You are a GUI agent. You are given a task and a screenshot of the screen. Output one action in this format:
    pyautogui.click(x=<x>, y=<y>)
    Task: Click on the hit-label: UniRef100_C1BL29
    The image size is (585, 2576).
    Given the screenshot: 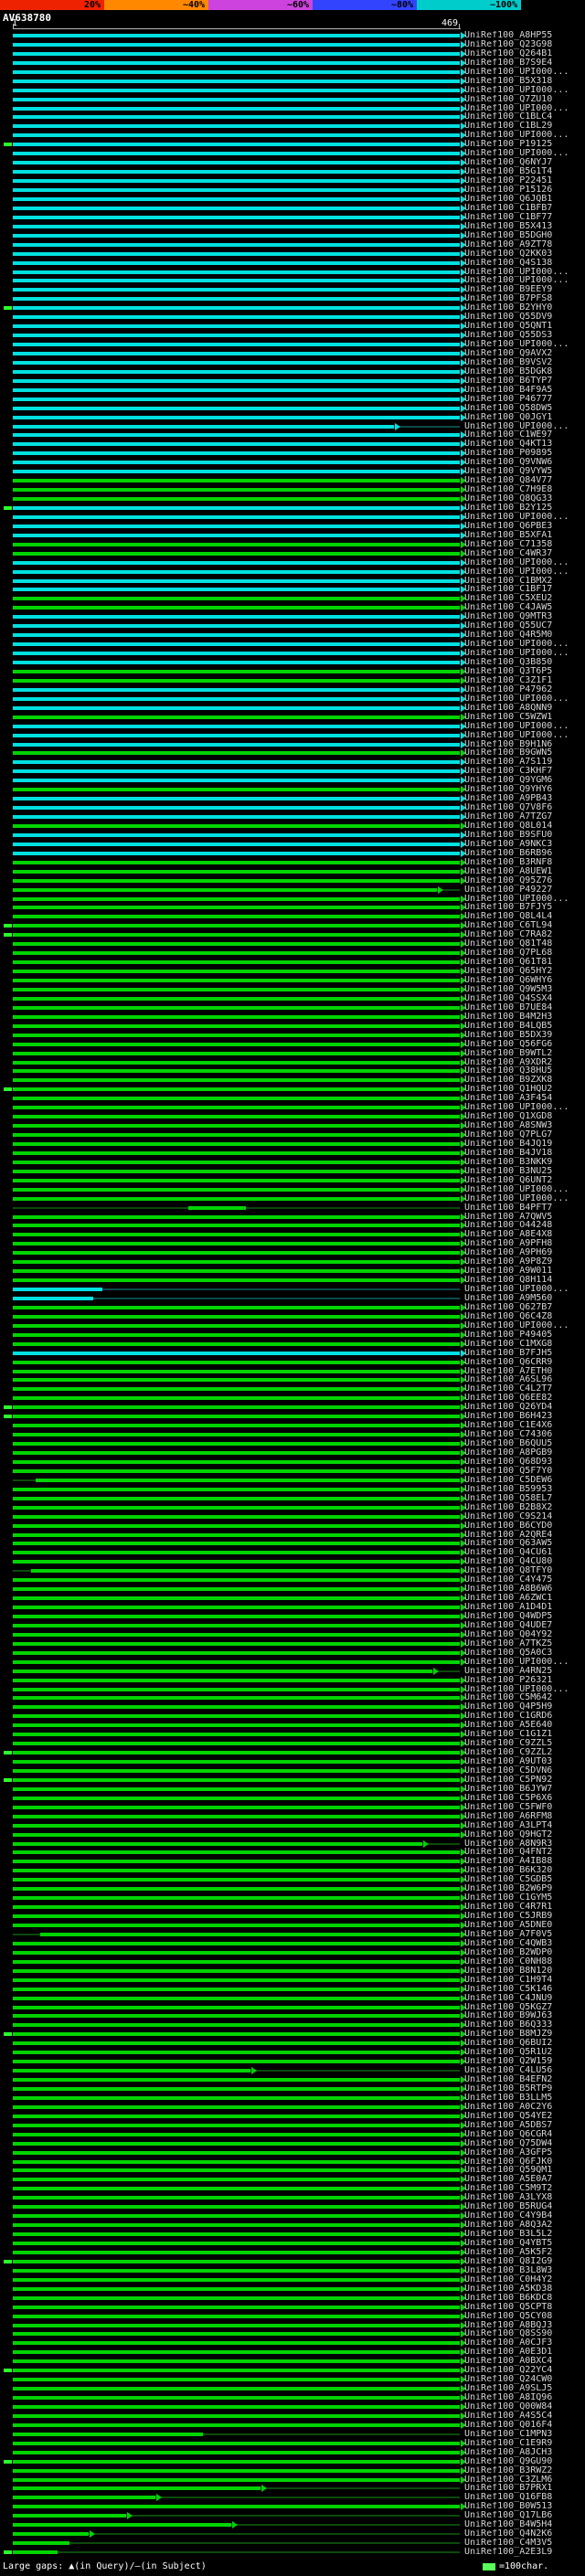 What is the action you would take?
    pyautogui.click(x=524, y=126)
    